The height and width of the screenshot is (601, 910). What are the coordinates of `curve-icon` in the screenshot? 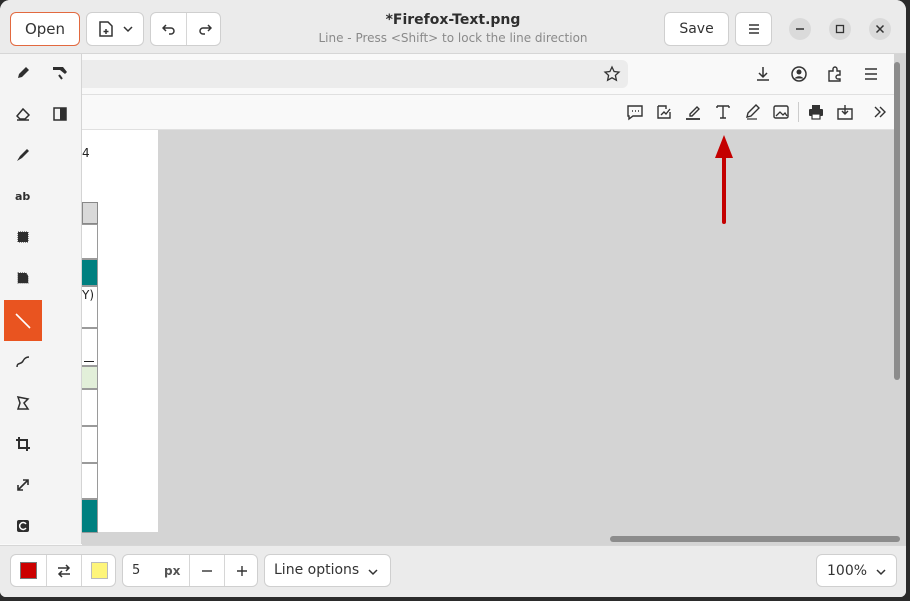 It's located at (23, 362).